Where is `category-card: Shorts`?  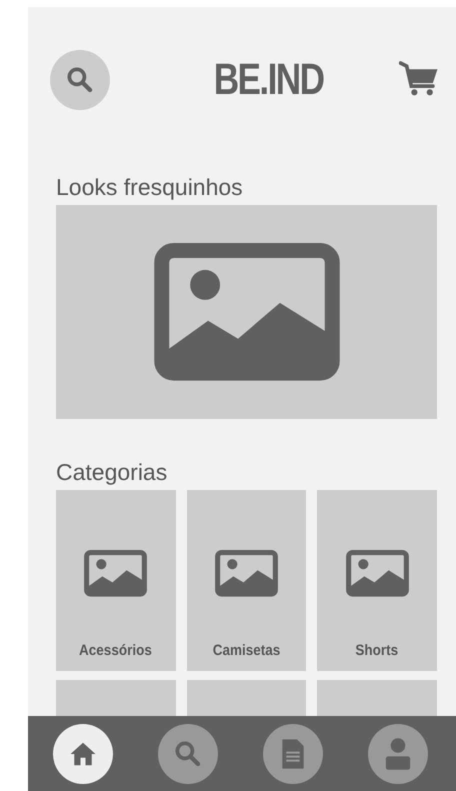
category-card: Shorts is located at coordinates (377, 580).